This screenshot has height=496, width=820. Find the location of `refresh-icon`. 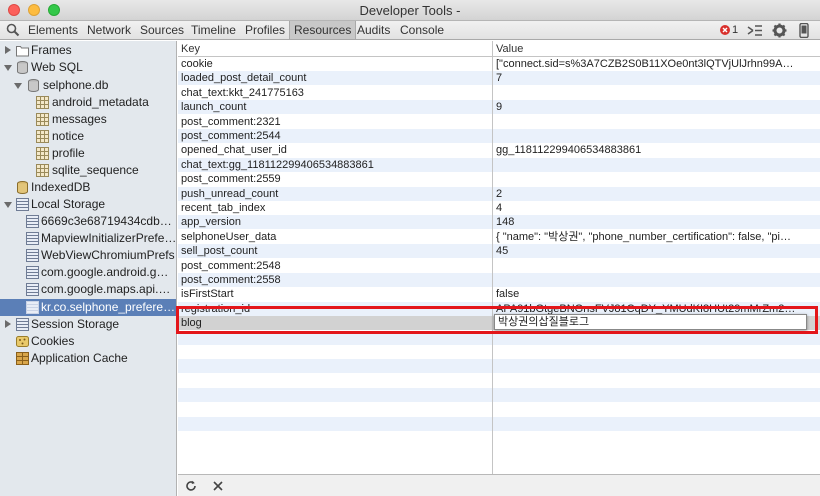

refresh-icon is located at coordinates (191, 486).